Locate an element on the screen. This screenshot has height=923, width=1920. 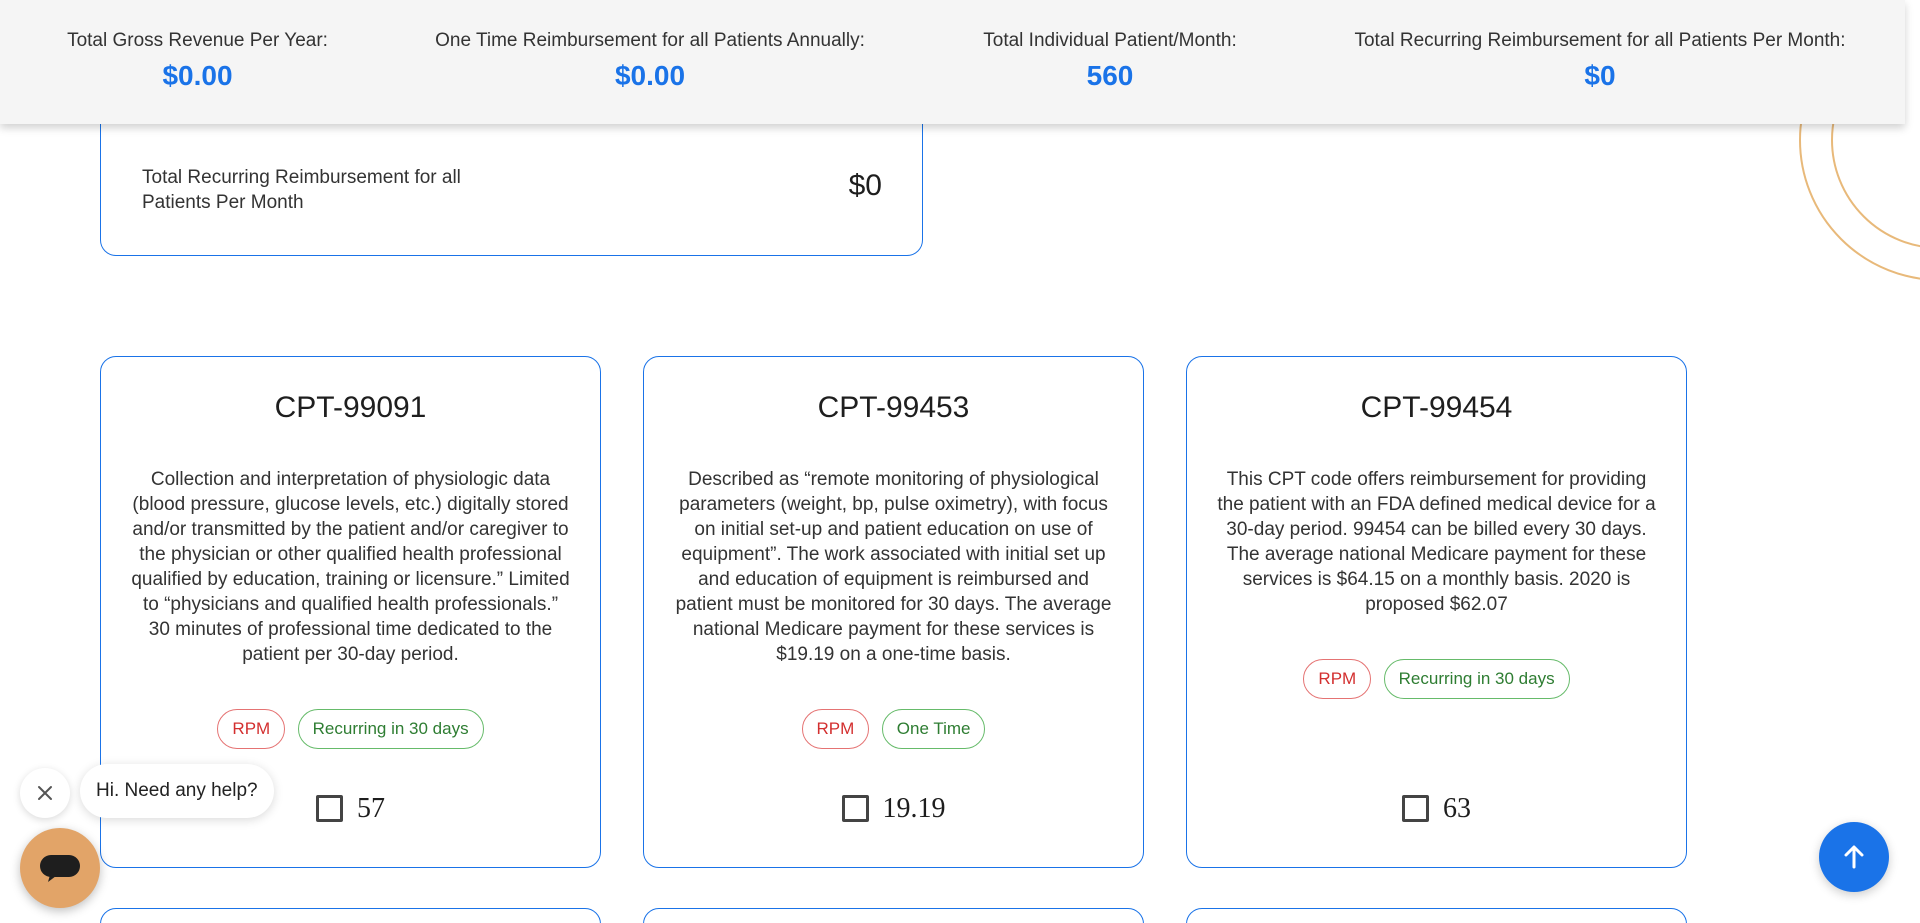
summary-label: Total Individual Patient/Month: is located at coordinates (1110, 40).